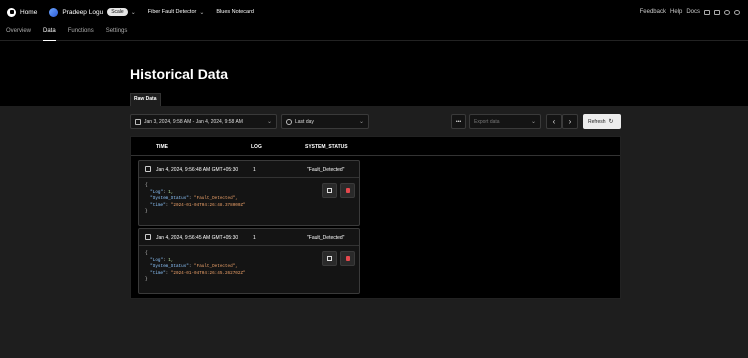  I want to click on notecard-link: Blues Notecard, so click(235, 12).